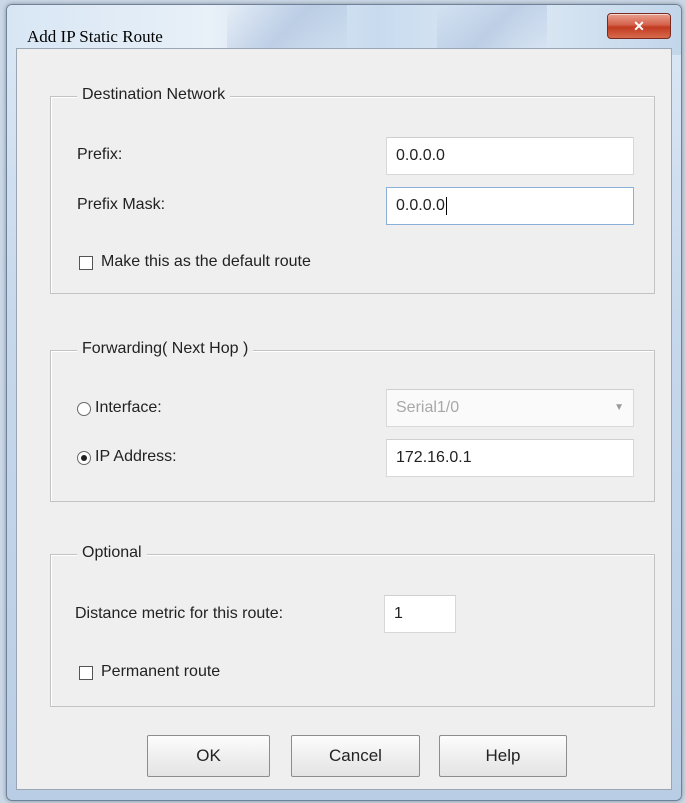  What do you see at coordinates (428, 407) in the screenshot?
I see `interface-value: Serial1/0` at bounding box center [428, 407].